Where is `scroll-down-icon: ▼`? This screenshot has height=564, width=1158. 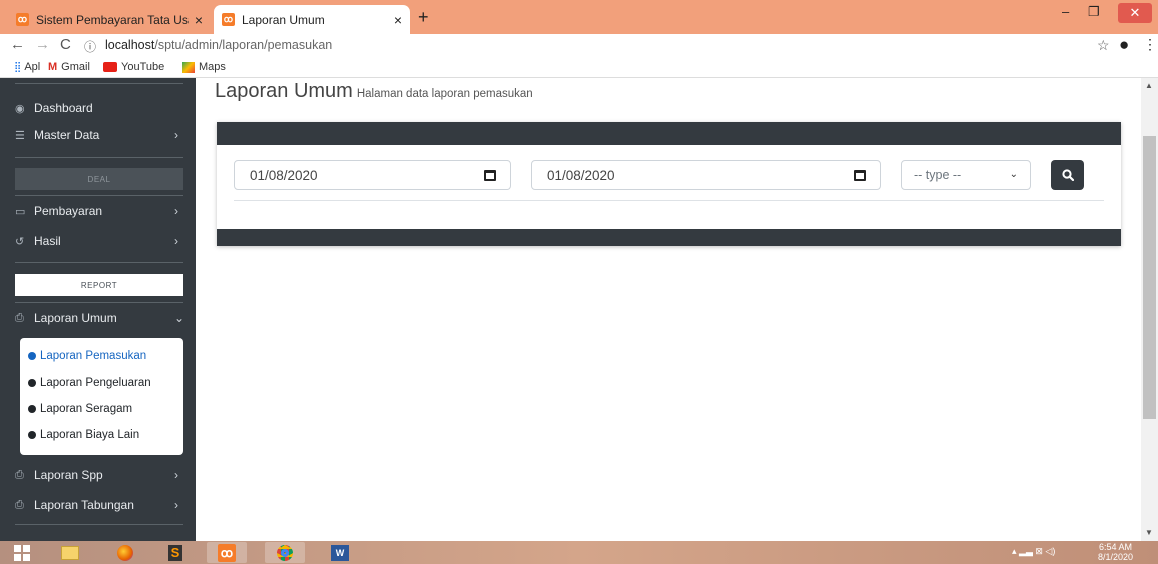
scroll-down-icon: ▼ is located at coordinates (1149, 532).